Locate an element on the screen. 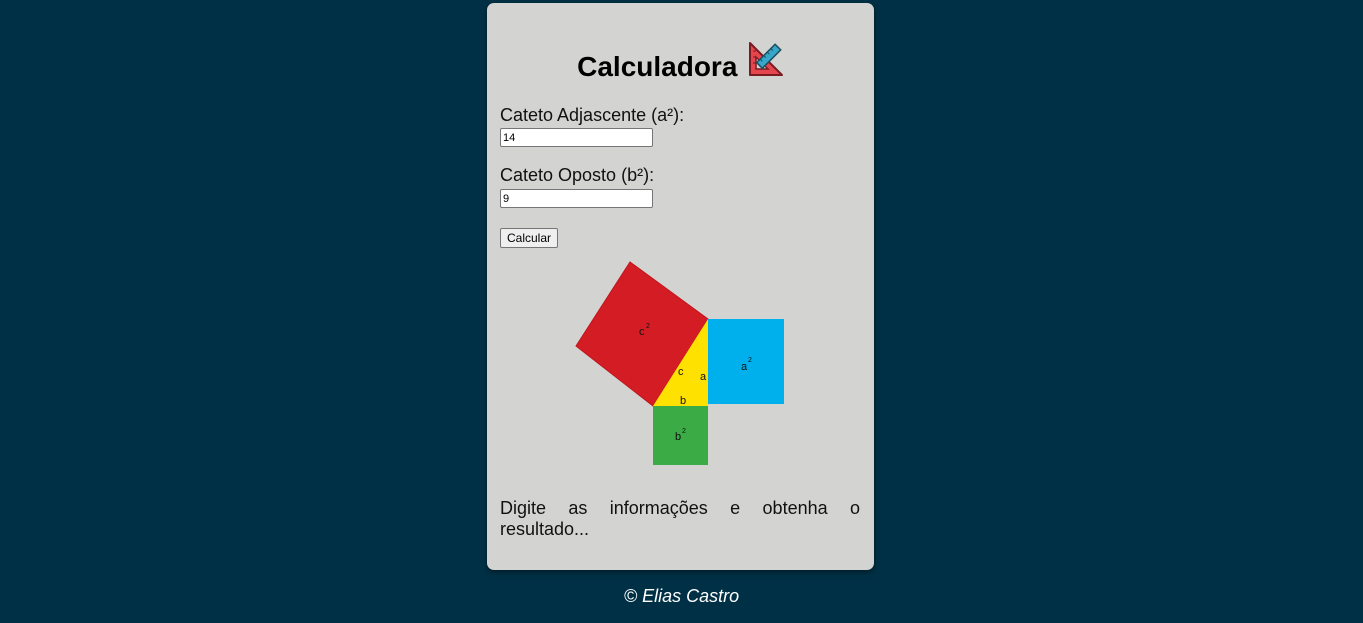  result-line-1: Digite as informações e obtenha o is located at coordinates (680, 508).